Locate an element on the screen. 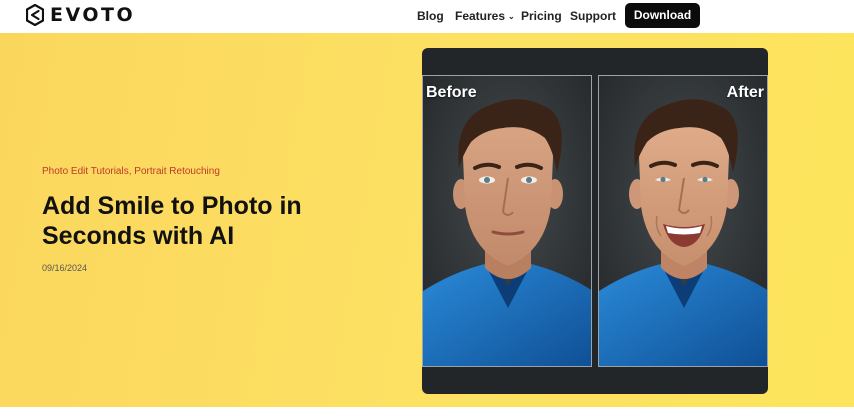 The image size is (854, 416). nav-pricing: Pricing is located at coordinates (541, 16).